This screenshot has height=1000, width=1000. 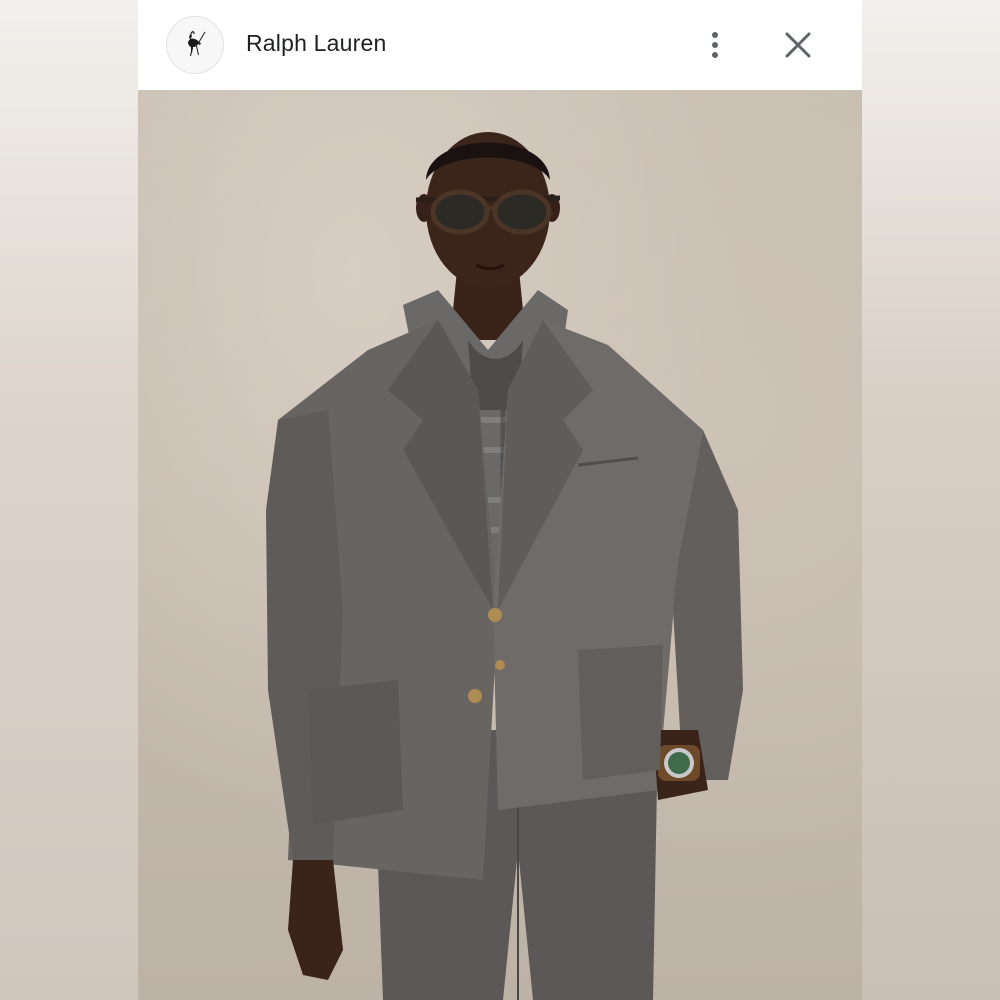 What do you see at coordinates (316, 43) in the screenshot?
I see `brand-name: Ralph Lauren` at bounding box center [316, 43].